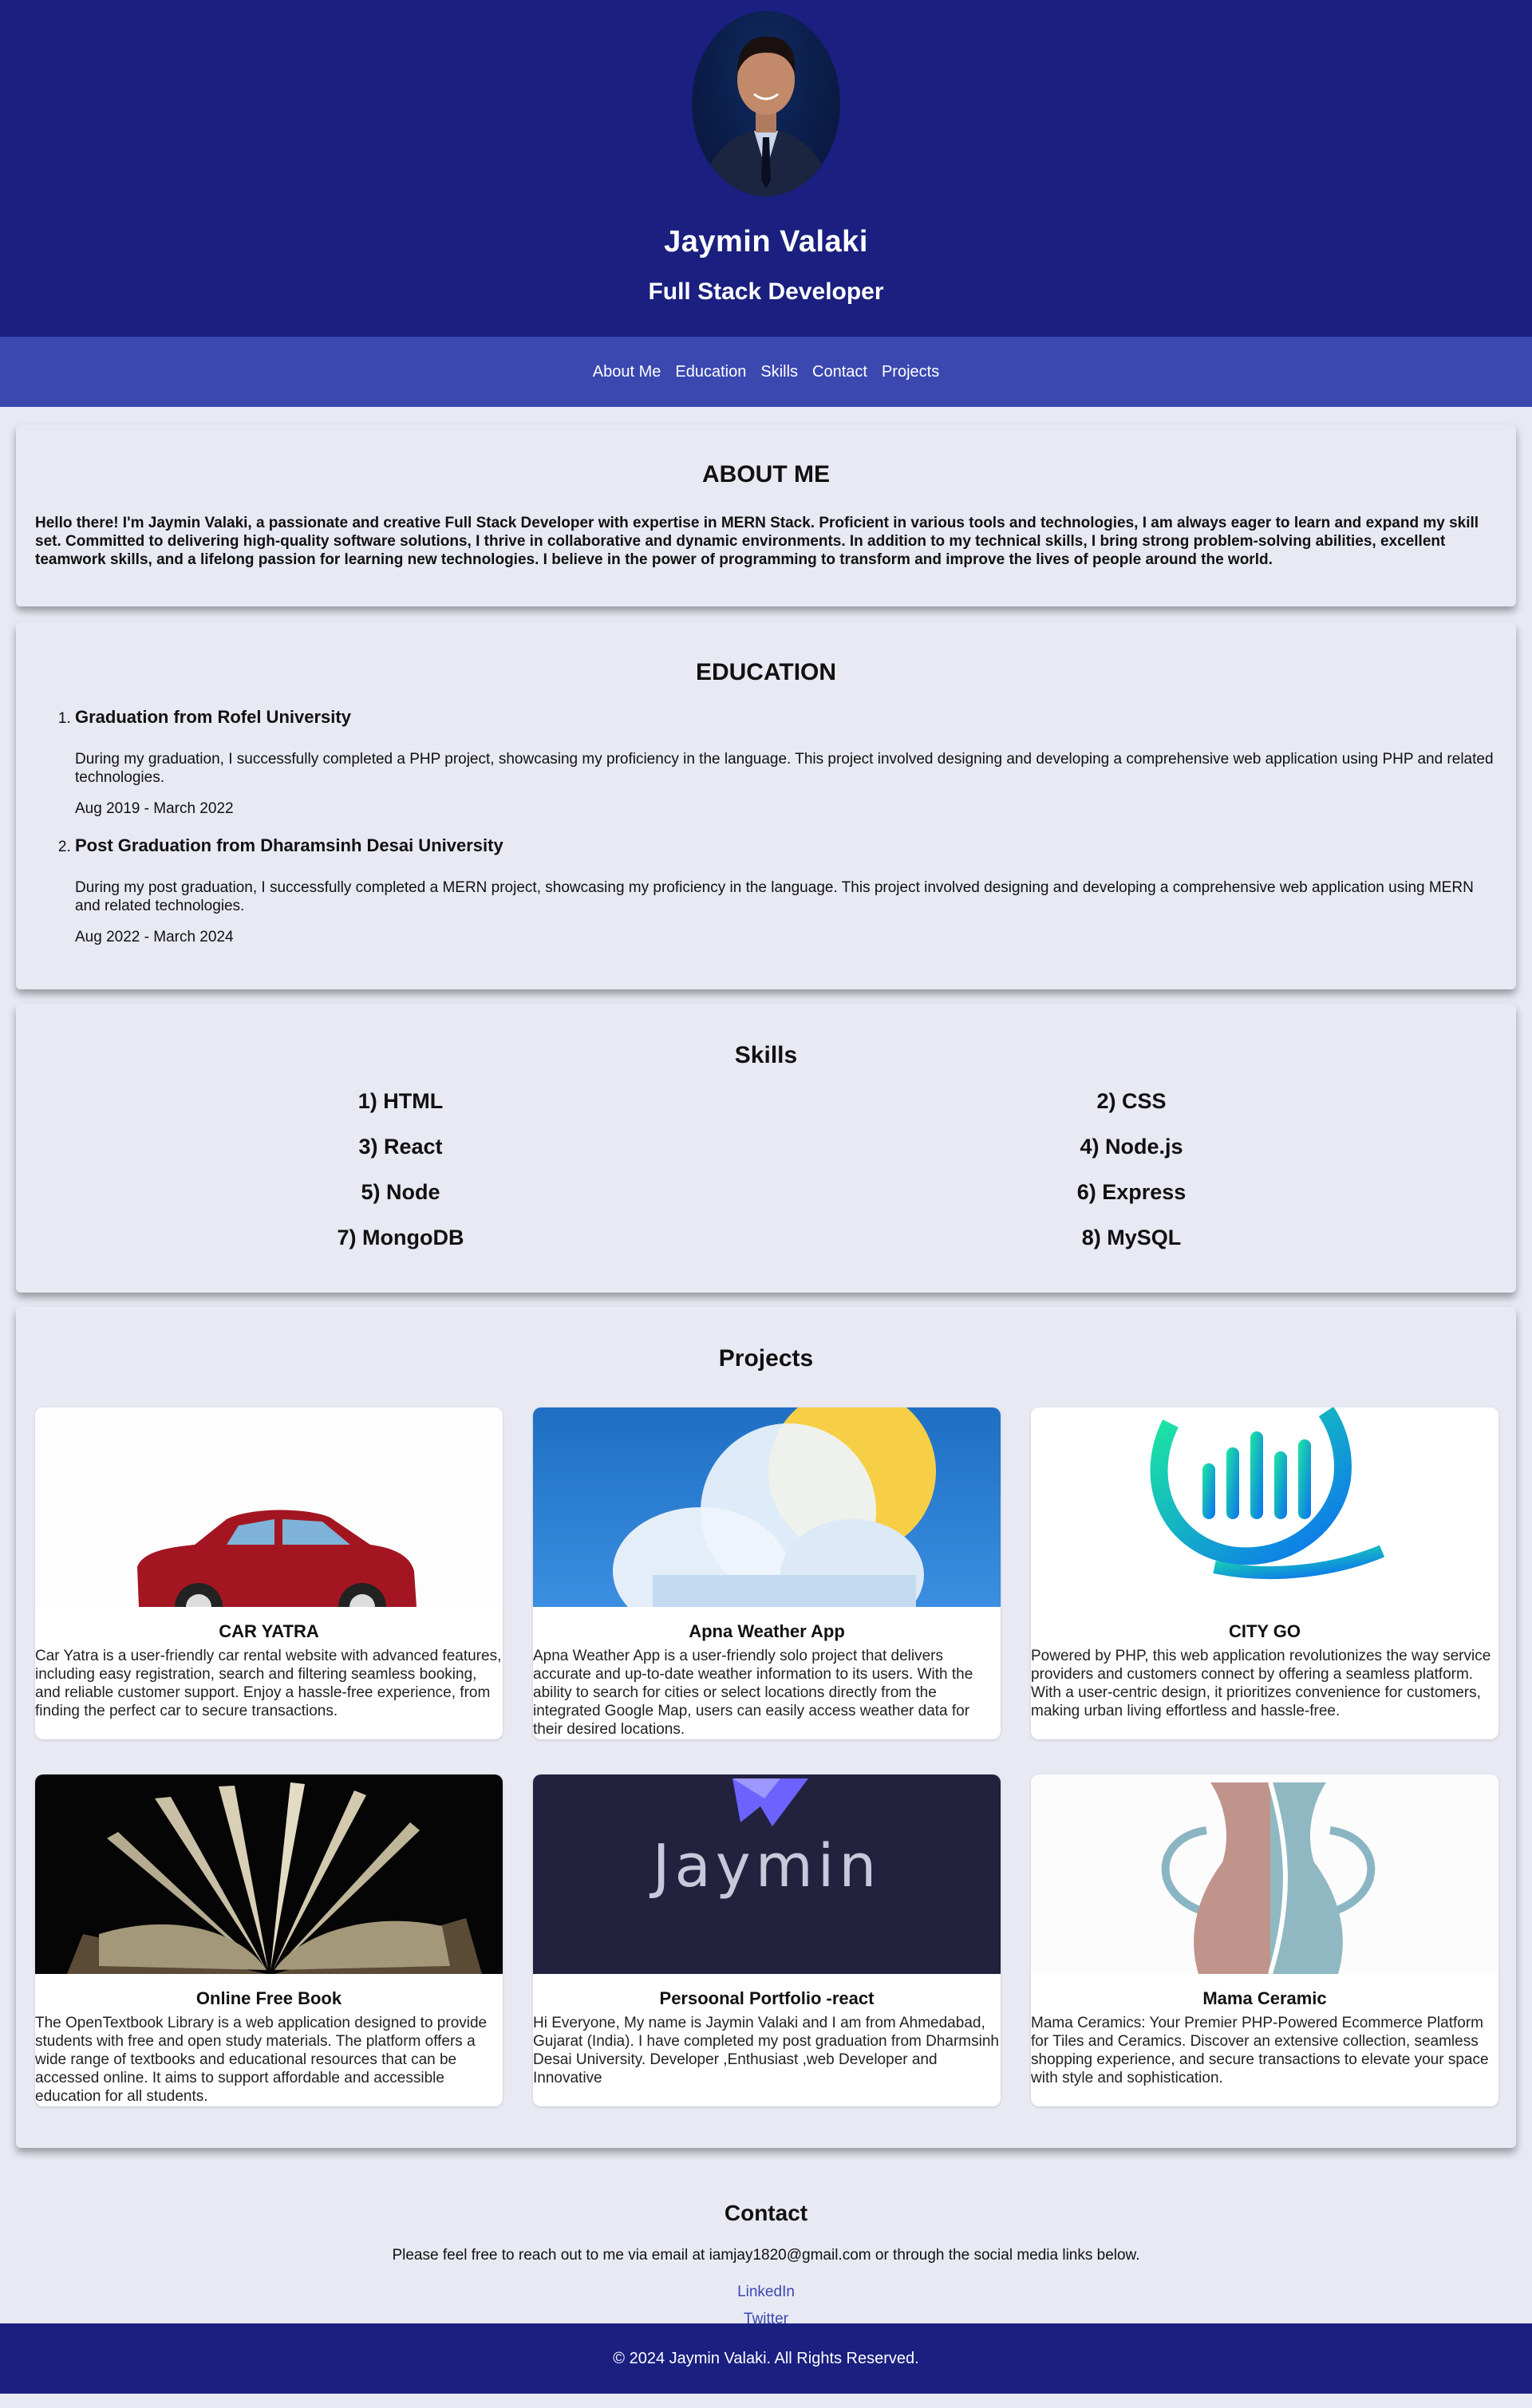  Describe the element at coordinates (269, 1631) in the screenshot. I see `project-title: CAR YATRA` at that location.